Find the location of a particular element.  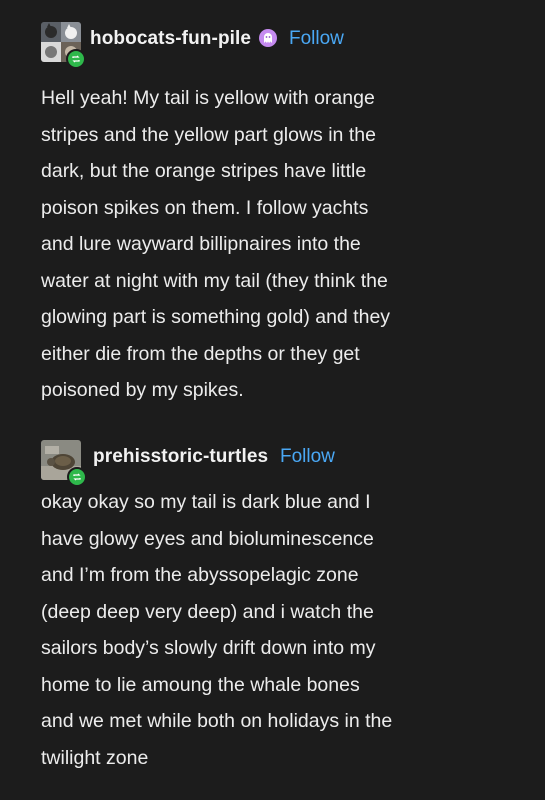

post-header: prehisstoric-turtles Follow is located at coordinates (272, 452).